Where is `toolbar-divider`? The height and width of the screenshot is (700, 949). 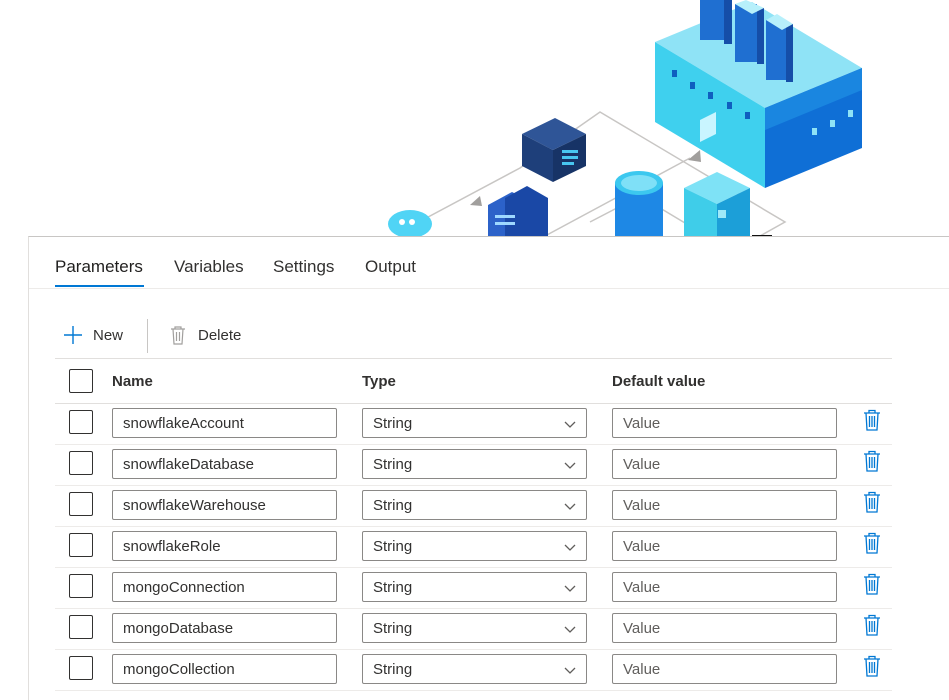
toolbar-divider is located at coordinates (147, 336).